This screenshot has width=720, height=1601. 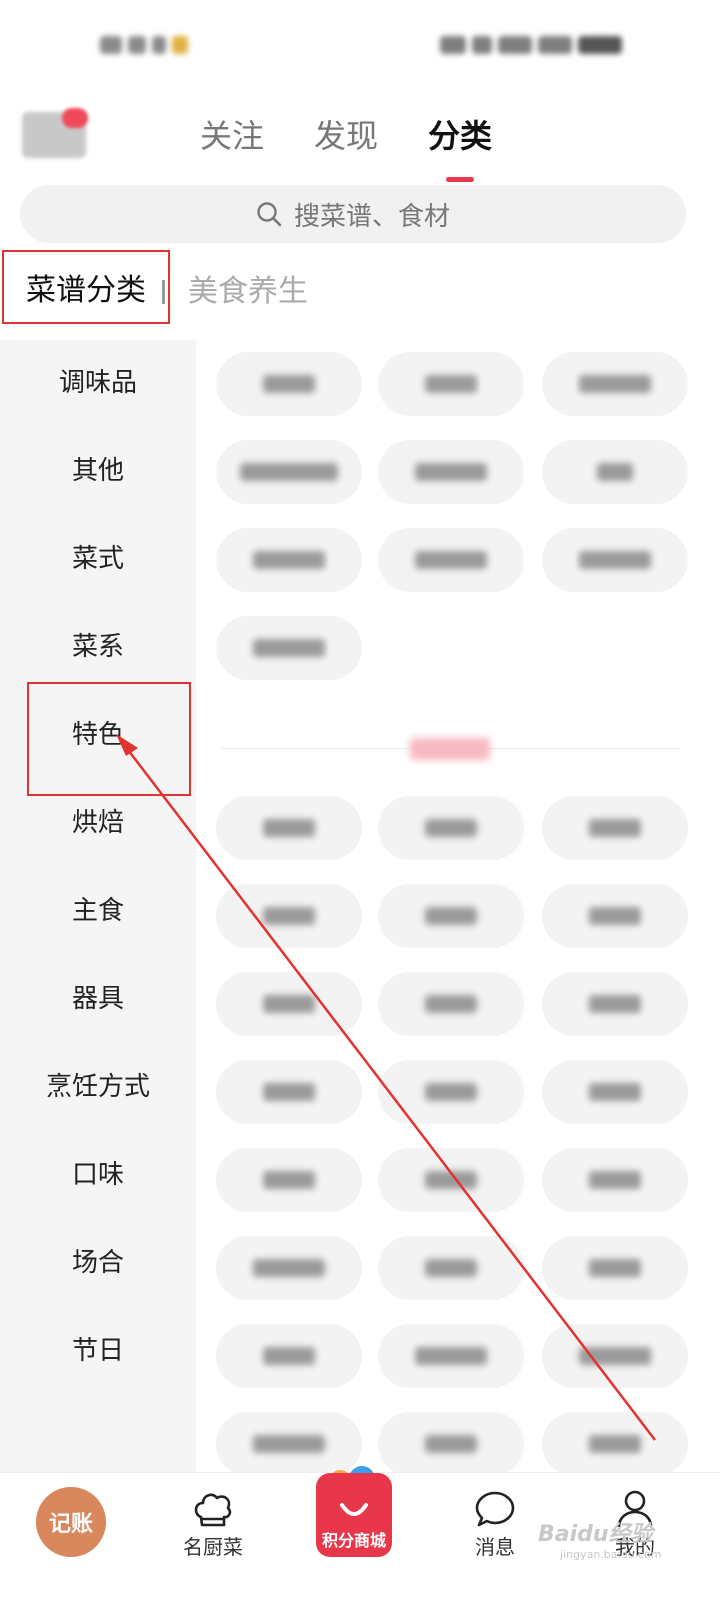 What do you see at coordinates (163, 292) in the screenshot?
I see `section-tab-separator` at bounding box center [163, 292].